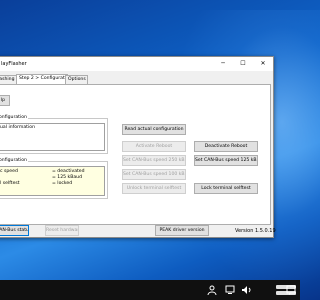 The height and width of the screenshot is (300, 320). I want to click on close-button: ✕, so click(263, 64).